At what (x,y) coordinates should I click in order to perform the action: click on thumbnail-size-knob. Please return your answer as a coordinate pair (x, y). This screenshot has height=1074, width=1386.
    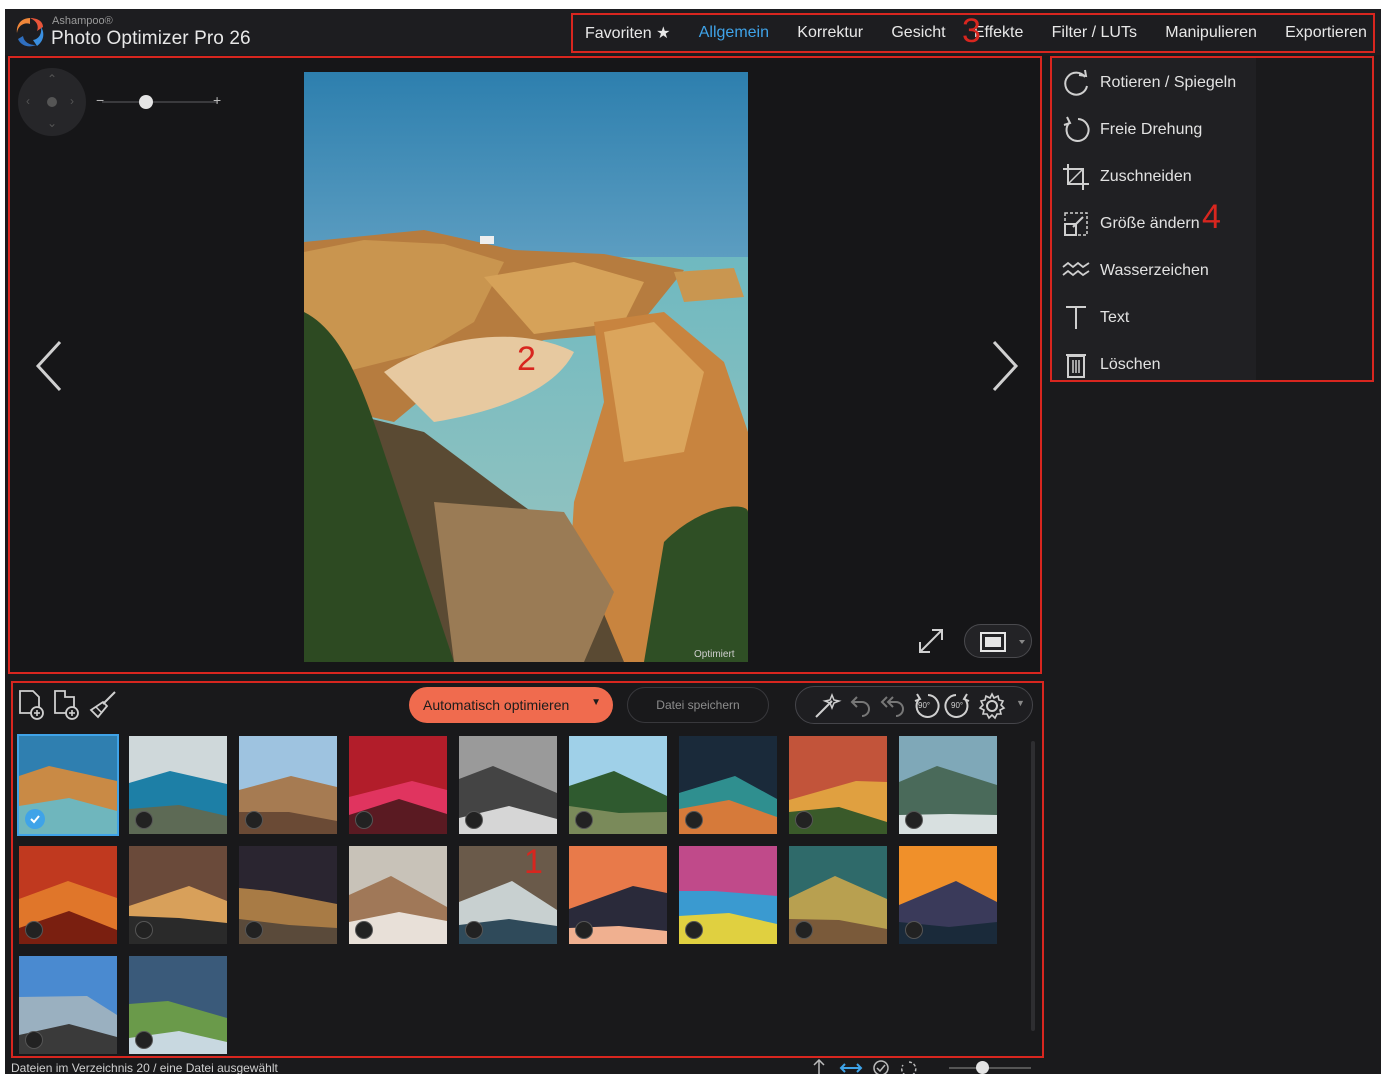
    Looking at the image, I should click on (982, 1067).